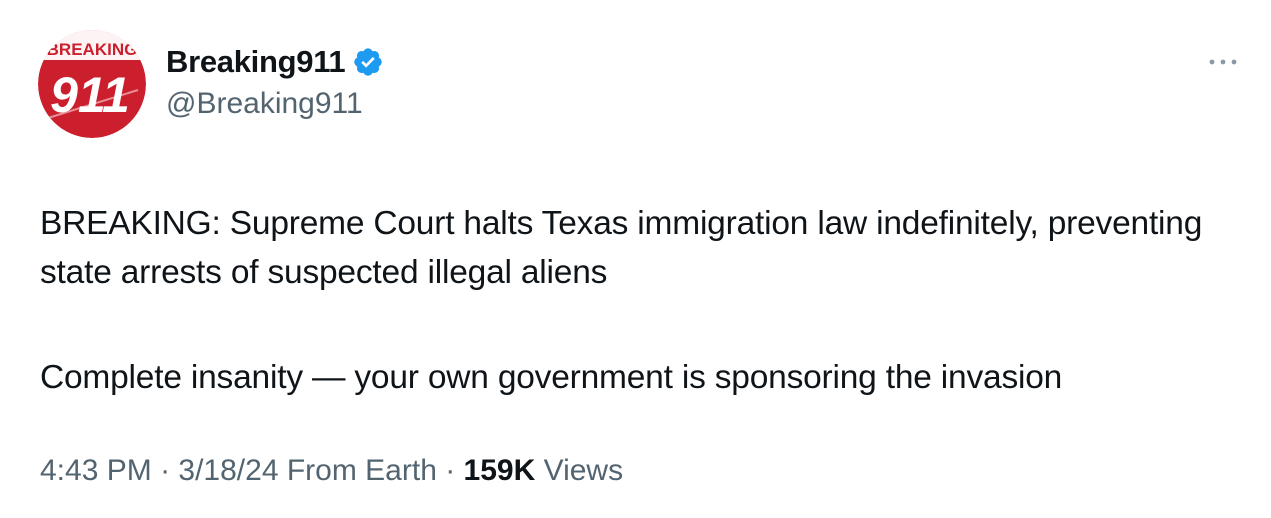 This screenshot has width=1271, height=518. I want to click on avatar: BREAKING 911, so click(92, 84).